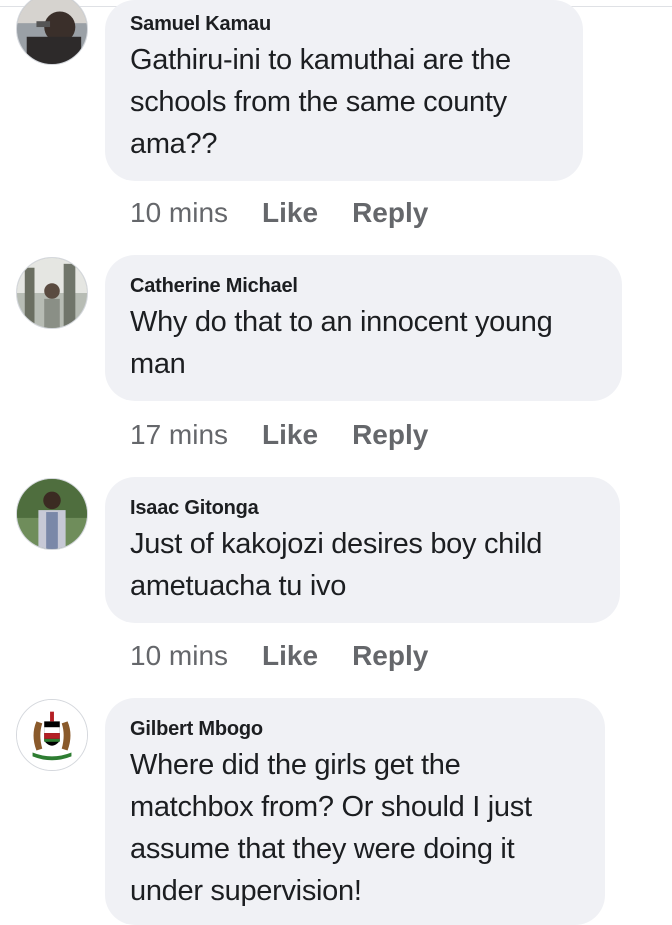 This screenshot has width=672, height=925. I want to click on comment-author: Catherine Michael, so click(364, 286).